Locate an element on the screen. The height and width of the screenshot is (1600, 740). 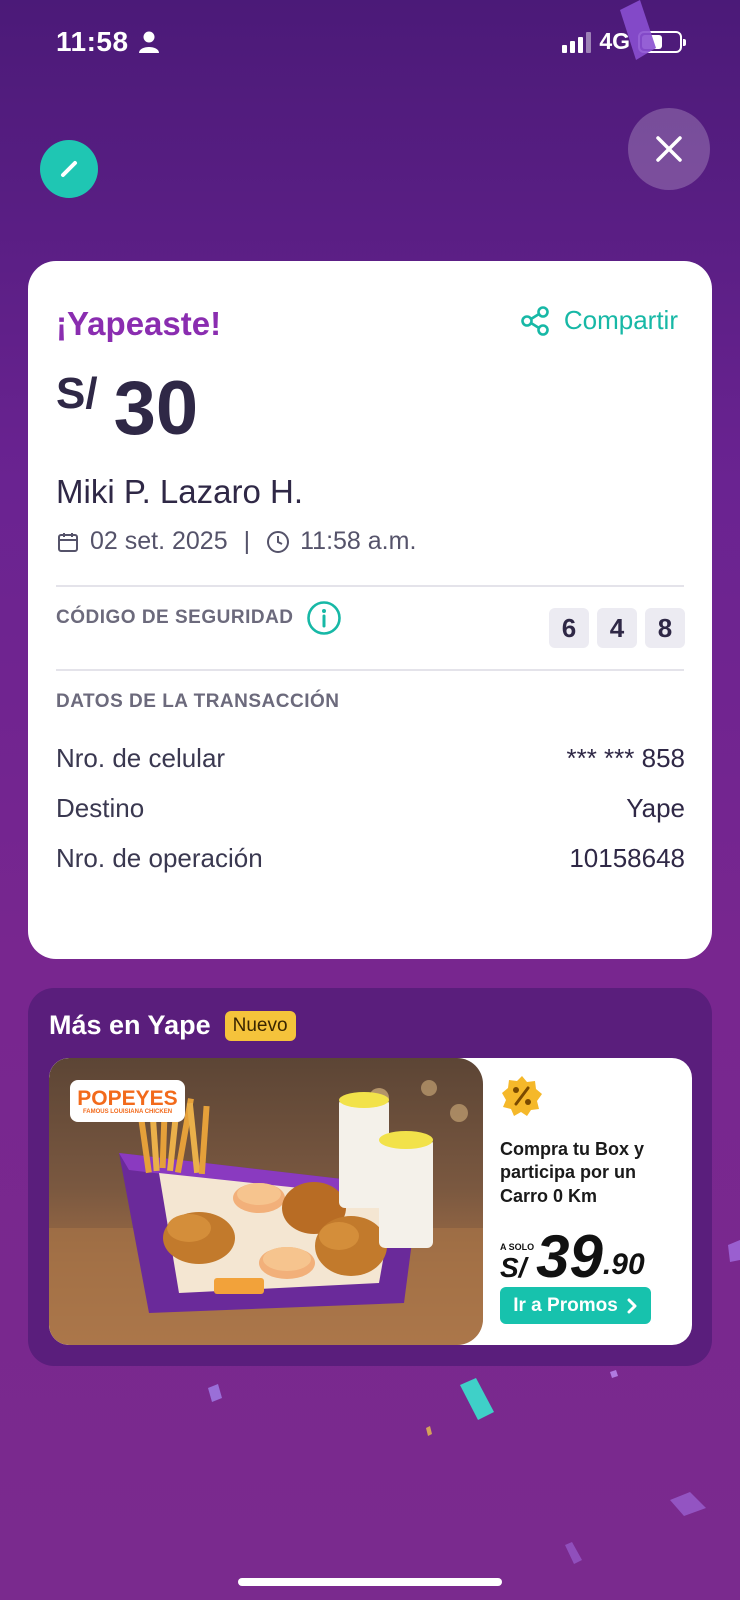
more-title: Más en Yape Nuevo is located at coordinates (172, 1025).